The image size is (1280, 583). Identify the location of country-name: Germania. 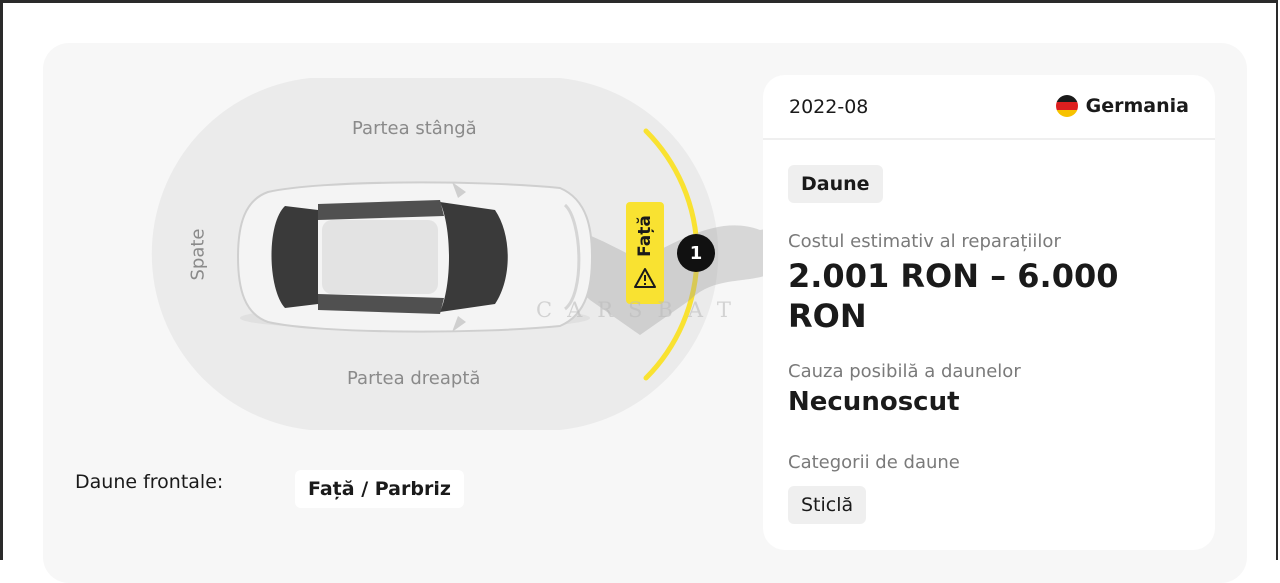
(1137, 106).